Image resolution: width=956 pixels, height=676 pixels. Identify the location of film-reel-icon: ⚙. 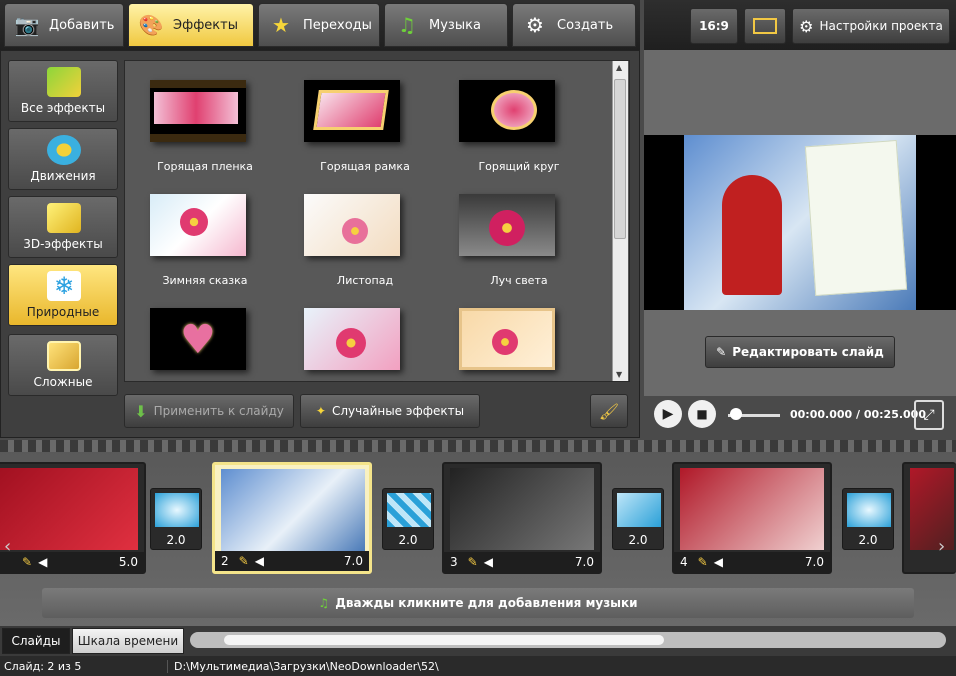
(535, 25).